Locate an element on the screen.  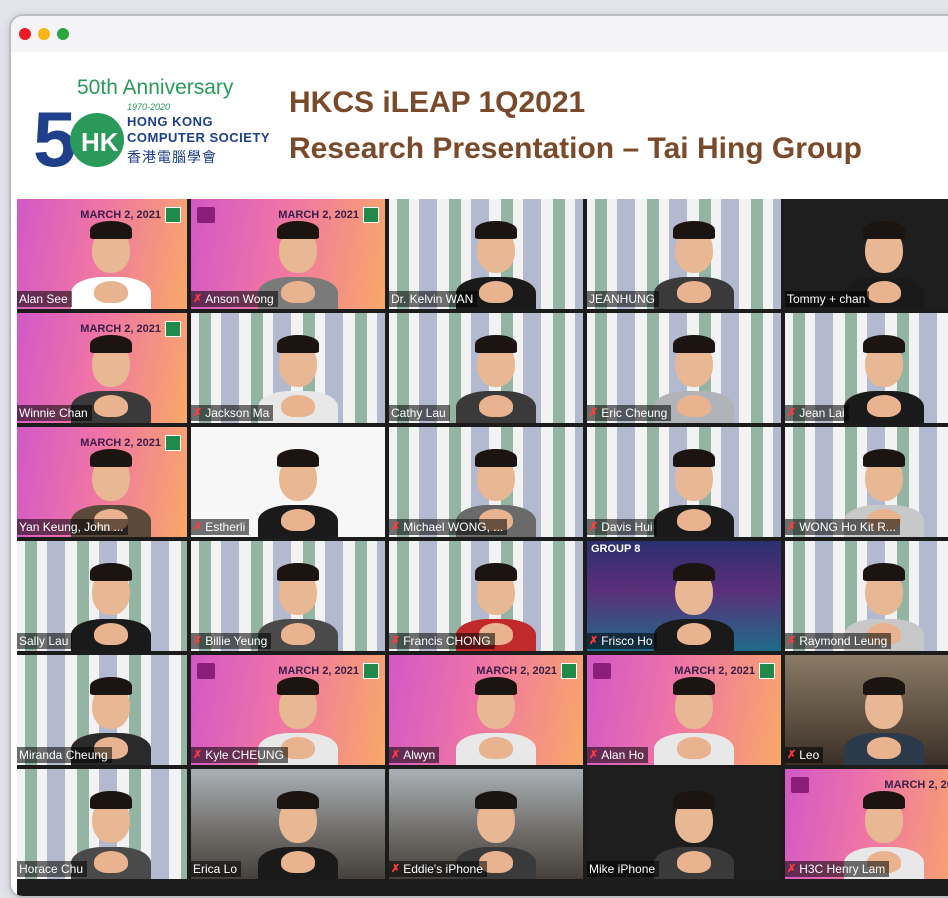
participant-tile: MARCH 2, 2021 Alan See is located at coordinates (102, 254).